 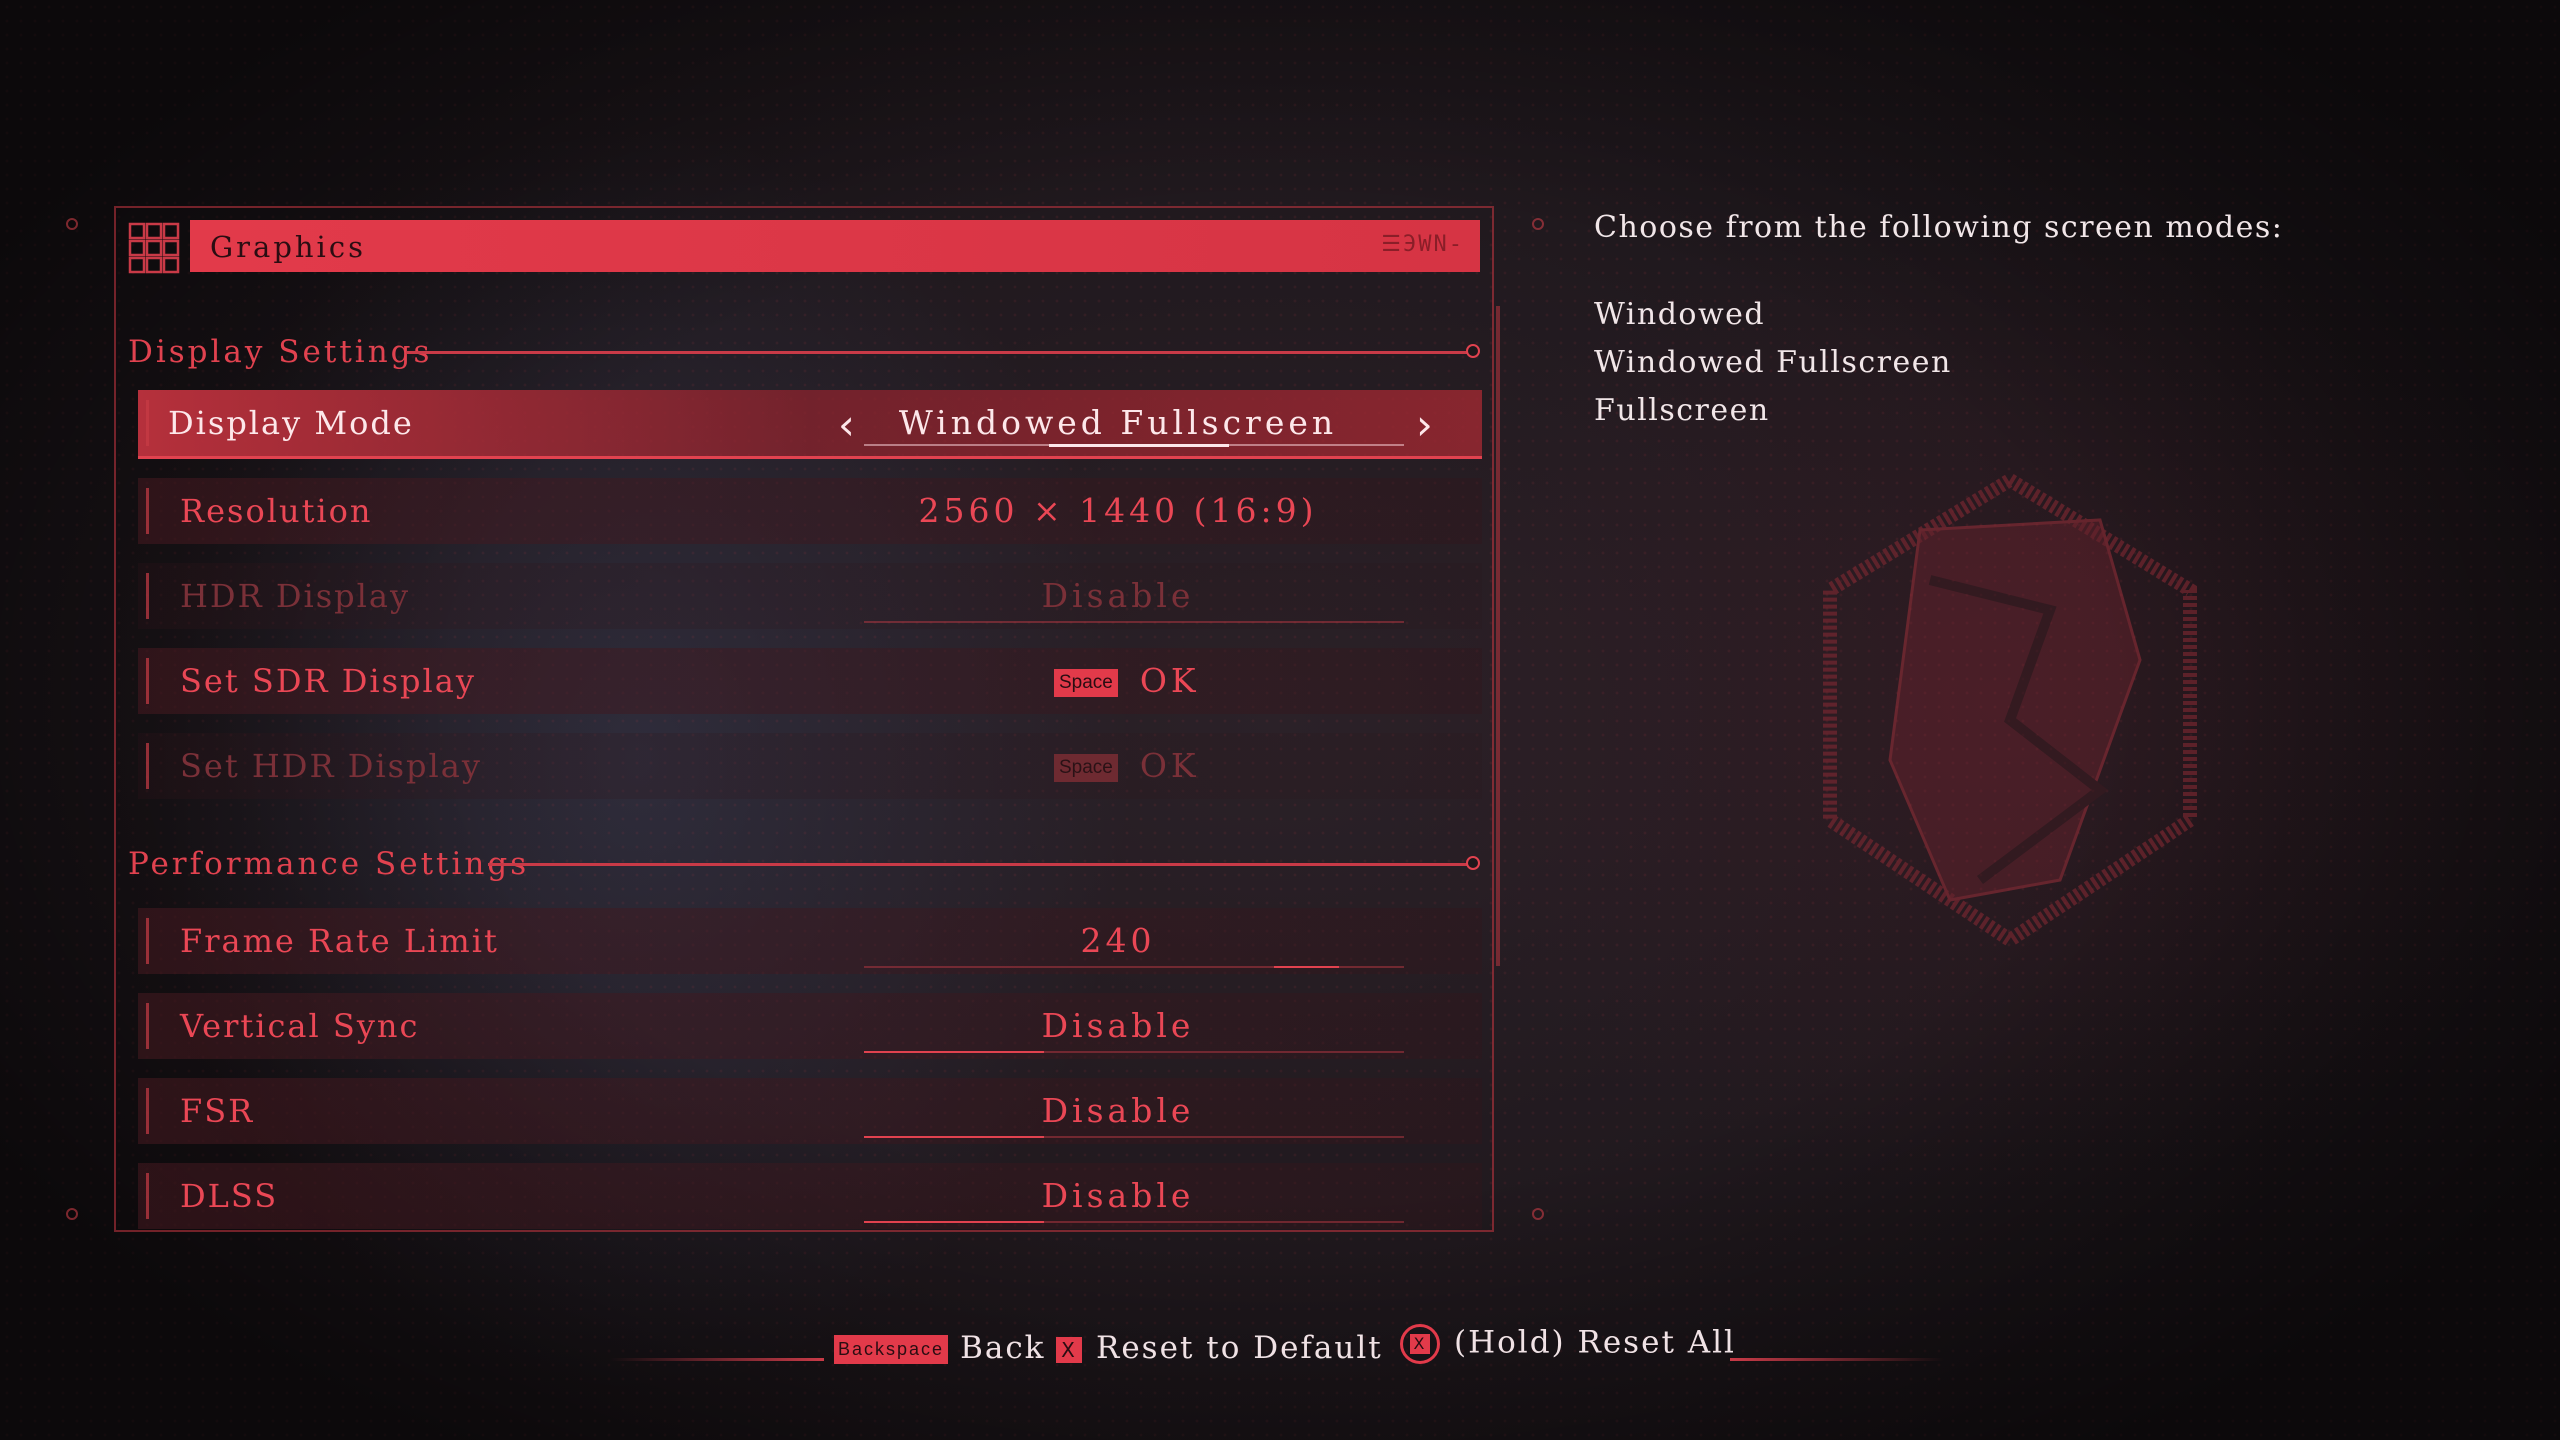 What do you see at coordinates (1424, 424) in the screenshot?
I see `chevron-right-icon: ›` at bounding box center [1424, 424].